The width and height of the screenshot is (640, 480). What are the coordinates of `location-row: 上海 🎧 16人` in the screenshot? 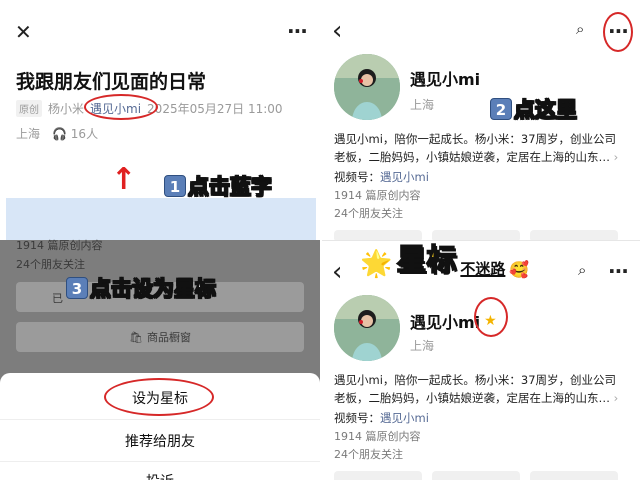 It's located at (57, 133).